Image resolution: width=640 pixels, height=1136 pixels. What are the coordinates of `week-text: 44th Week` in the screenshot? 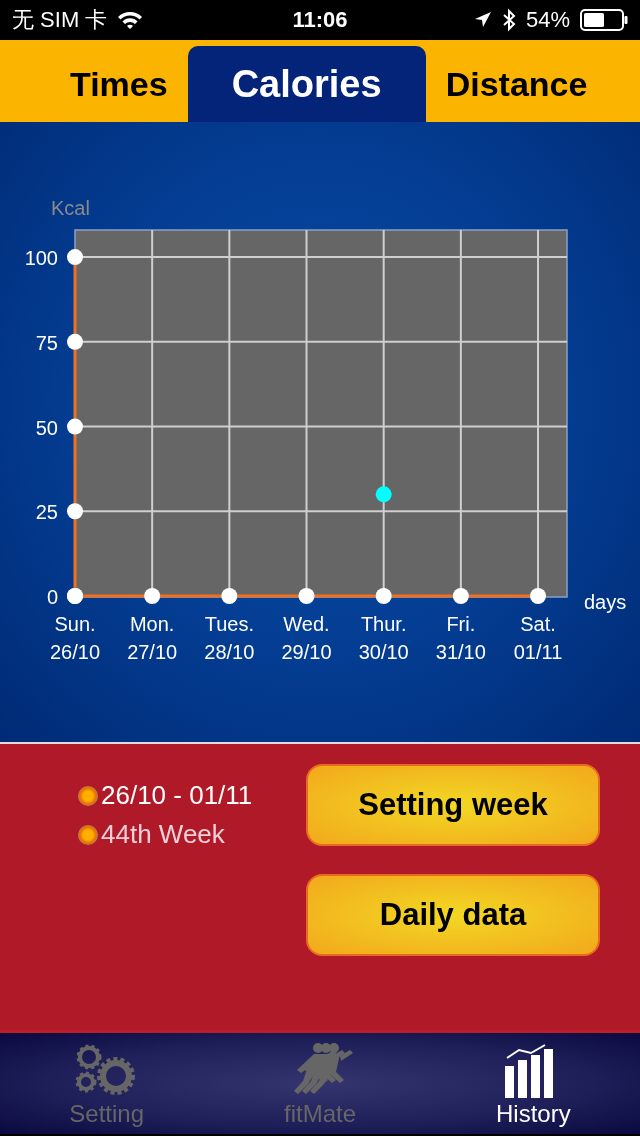 It's located at (163, 834).